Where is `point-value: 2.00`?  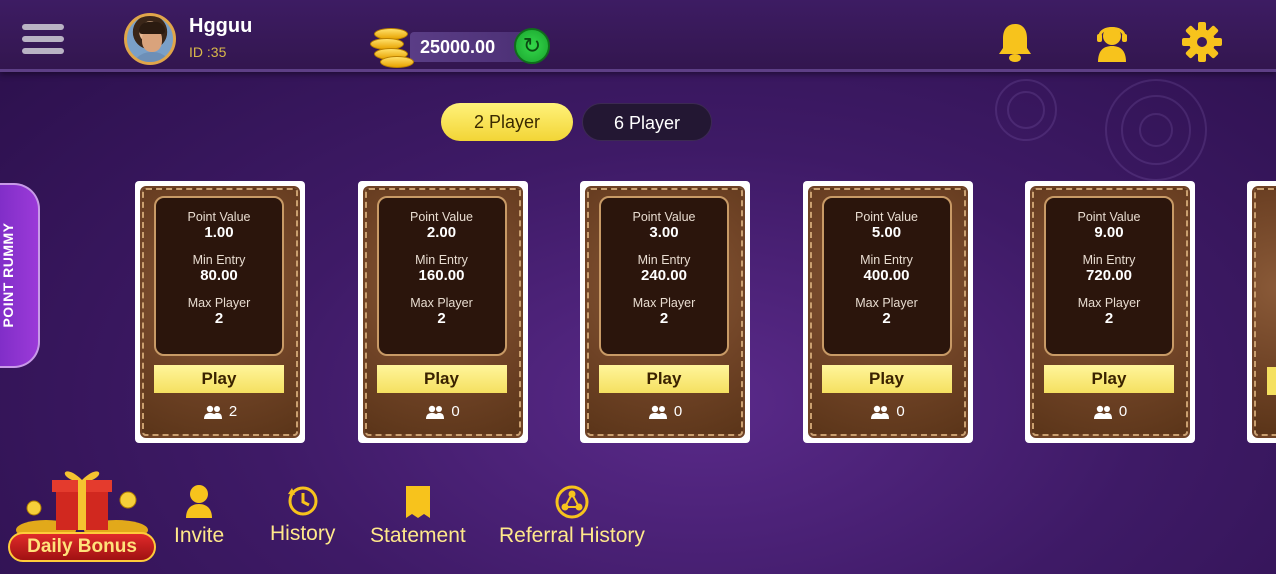
point-value: 2.00 is located at coordinates (441, 232).